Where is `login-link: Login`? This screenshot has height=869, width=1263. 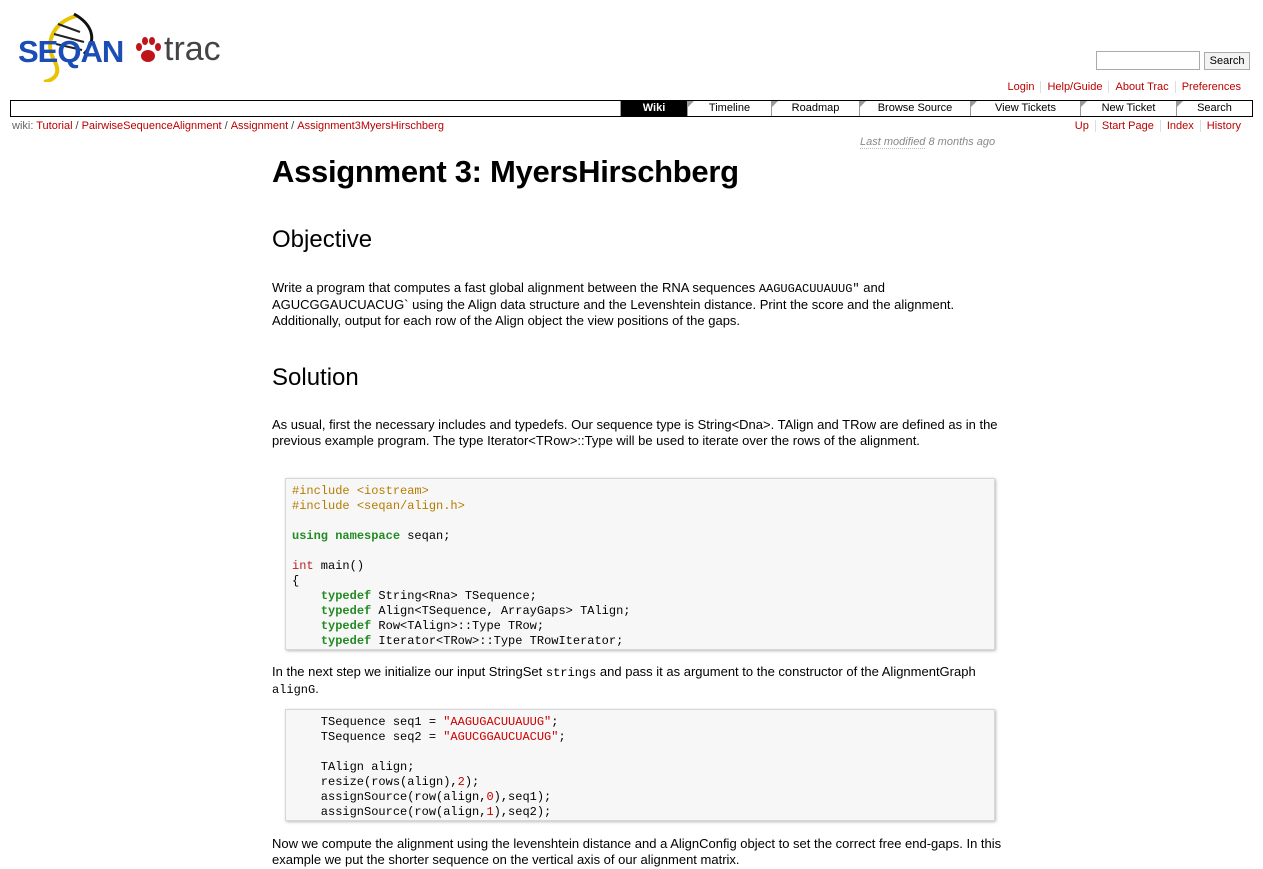 login-link: Login is located at coordinates (1021, 87).